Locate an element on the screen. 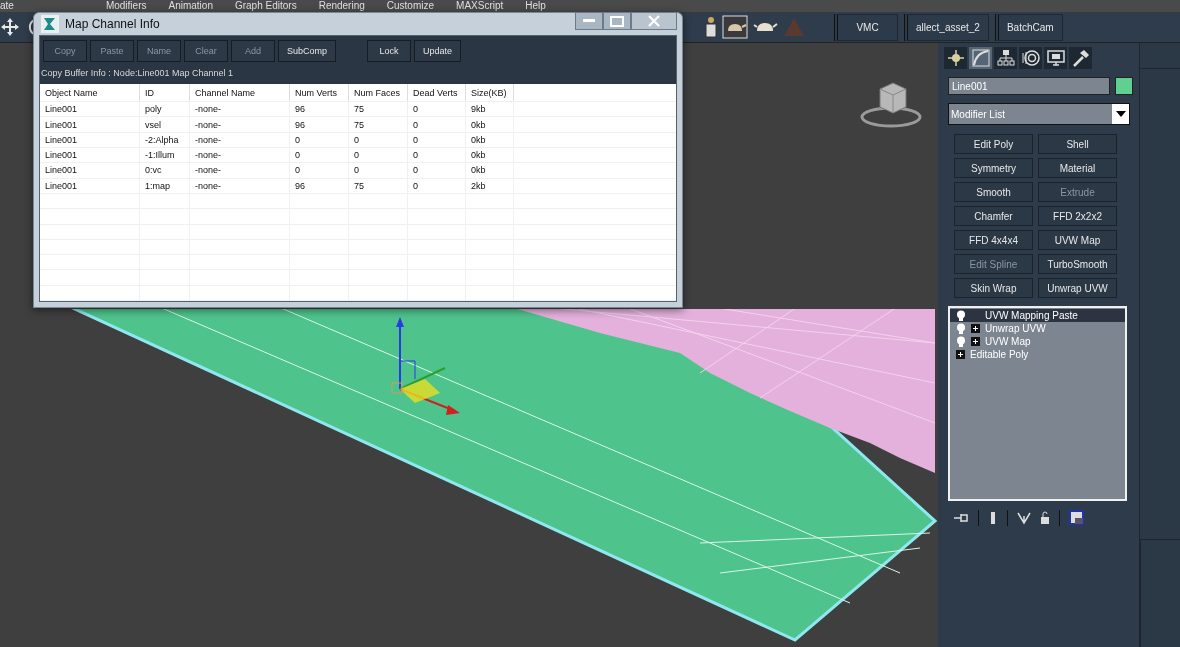 The height and width of the screenshot is (647, 1180). modifier-button: Unwrap UVW is located at coordinates (1077, 288).